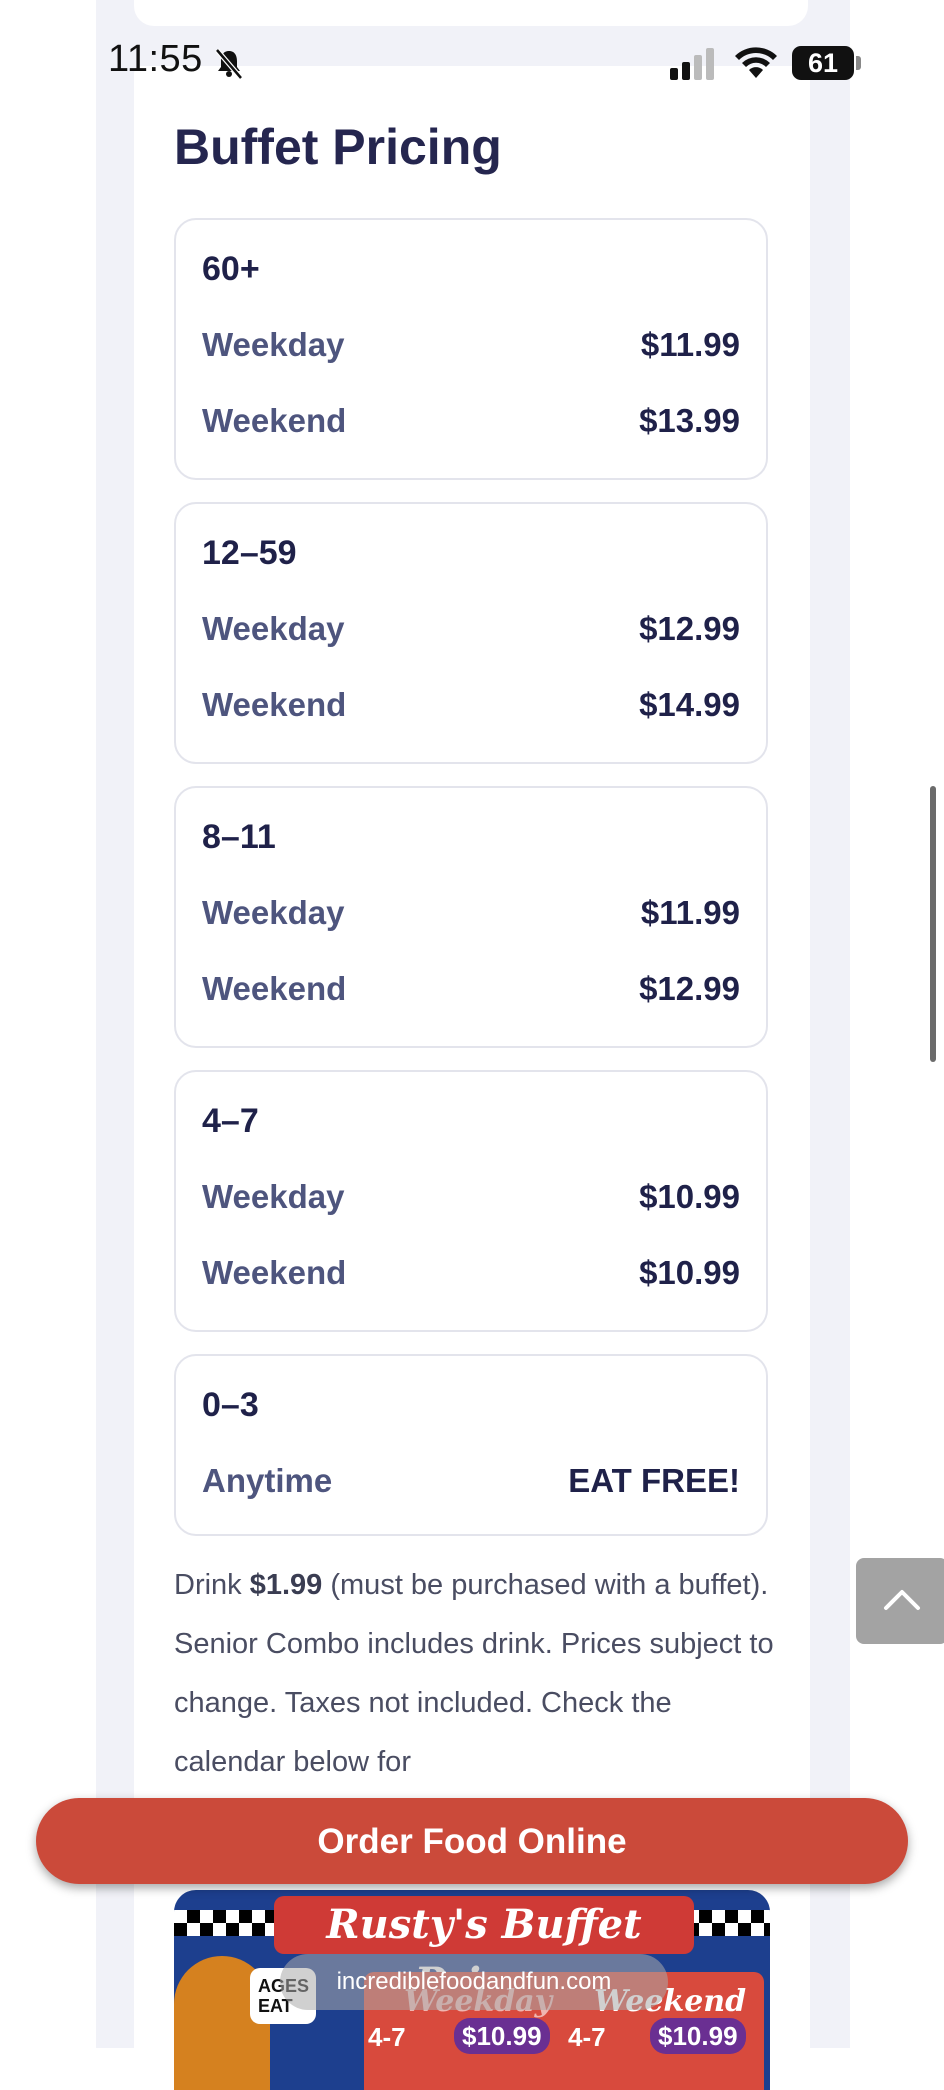  What do you see at coordinates (471, 1201) in the screenshot?
I see `price-card-4-7: 4–7 Weekday $10.99 Weekend $10.99` at bounding box center [471, 1201].